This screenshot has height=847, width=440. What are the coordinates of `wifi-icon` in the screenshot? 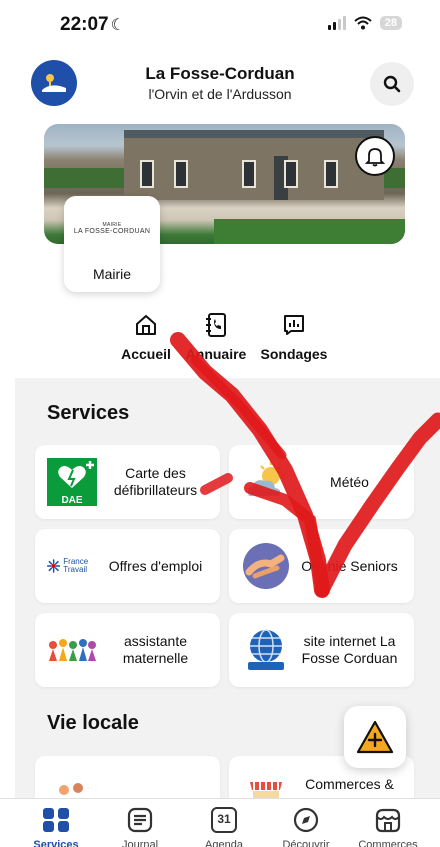 It's located at (363, 23).